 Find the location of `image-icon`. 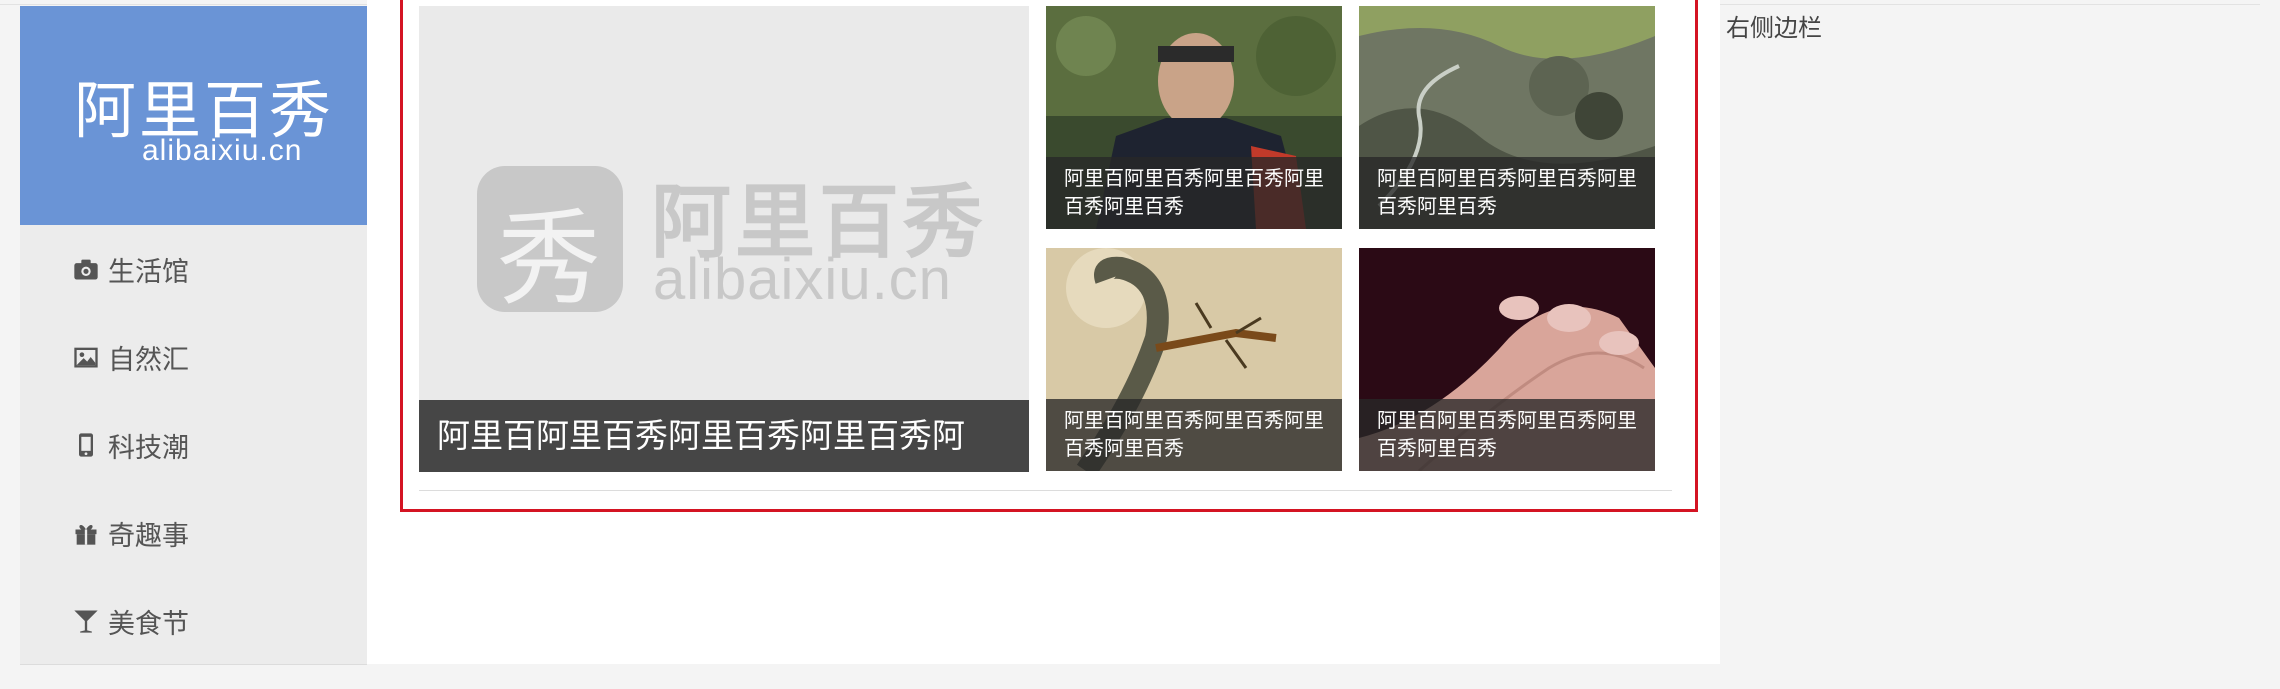

image-icon is located at coordinates (86, 357).